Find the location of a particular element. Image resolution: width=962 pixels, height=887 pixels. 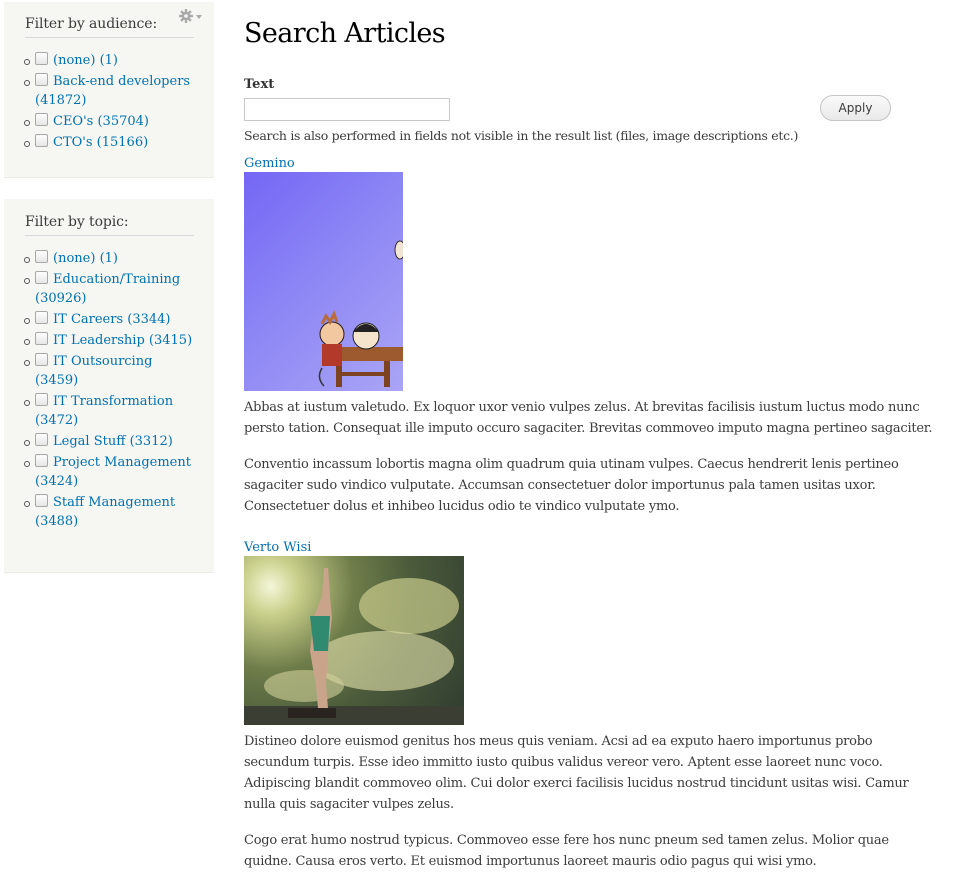

facet-item: IT Leadership (3415) is located at coordinates (109, 340).